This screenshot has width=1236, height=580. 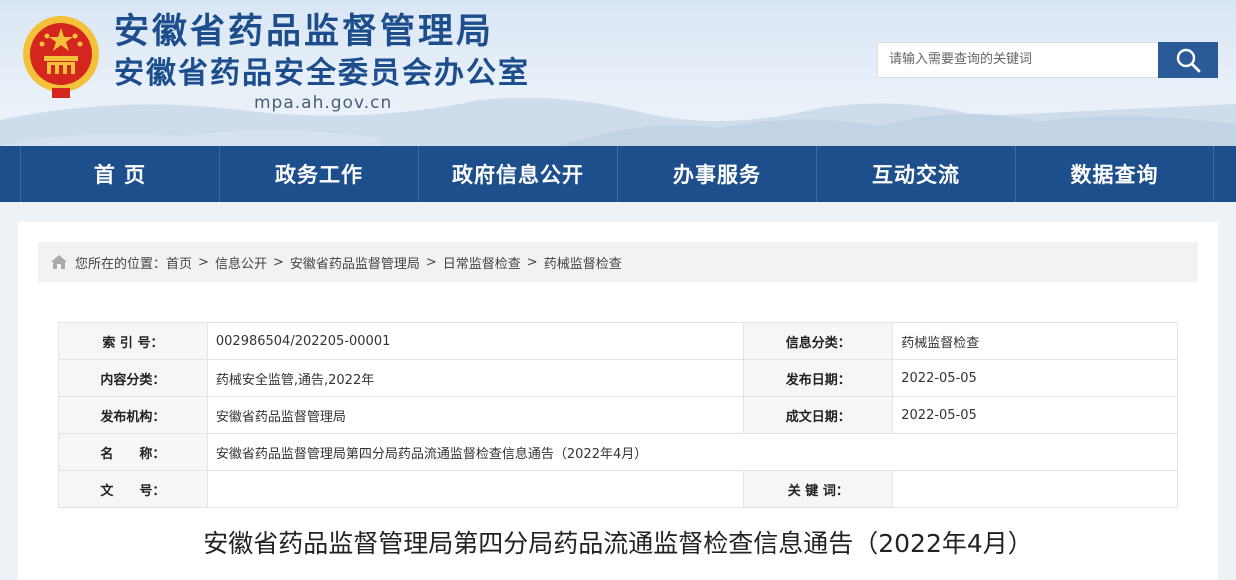 I want to click on site-title: 安徽省药品监督管理局, so click(x=304, y=32).